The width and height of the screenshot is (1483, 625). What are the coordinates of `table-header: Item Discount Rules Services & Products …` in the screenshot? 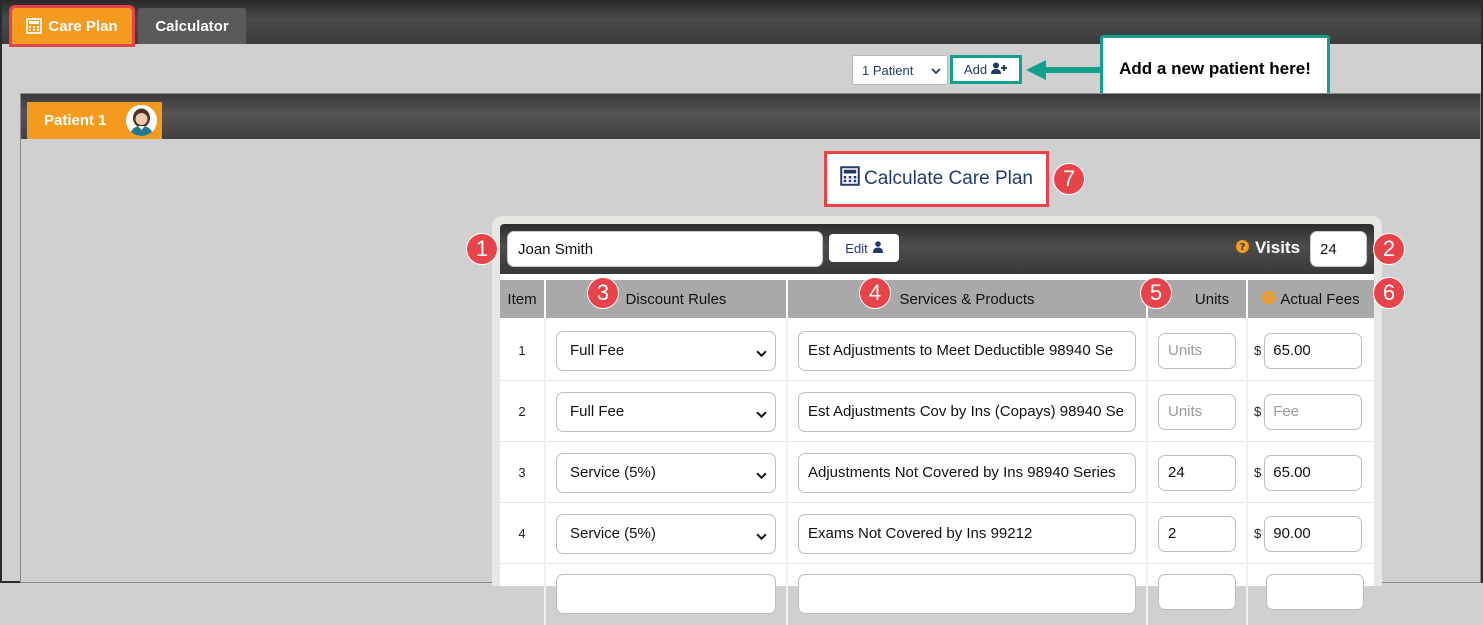 It's located at (937, 299).